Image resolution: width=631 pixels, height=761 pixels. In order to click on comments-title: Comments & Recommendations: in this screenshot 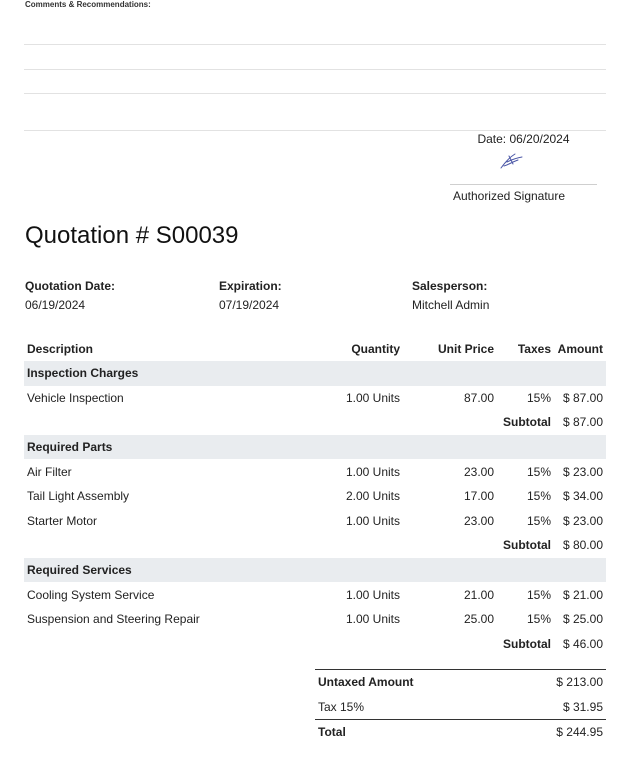, I will do `click(88, 4)`.